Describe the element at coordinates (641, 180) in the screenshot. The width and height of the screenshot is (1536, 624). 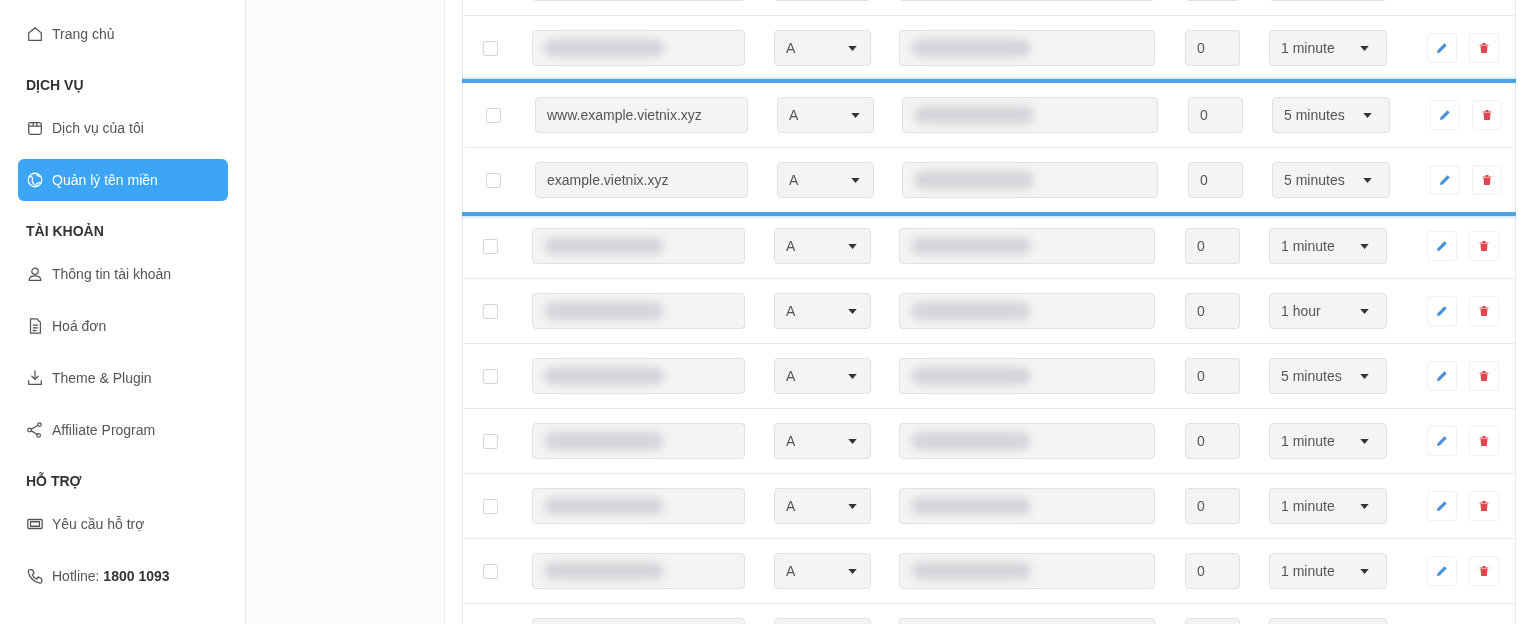
I see `host-field: example.vietnix.xyz` at that location.